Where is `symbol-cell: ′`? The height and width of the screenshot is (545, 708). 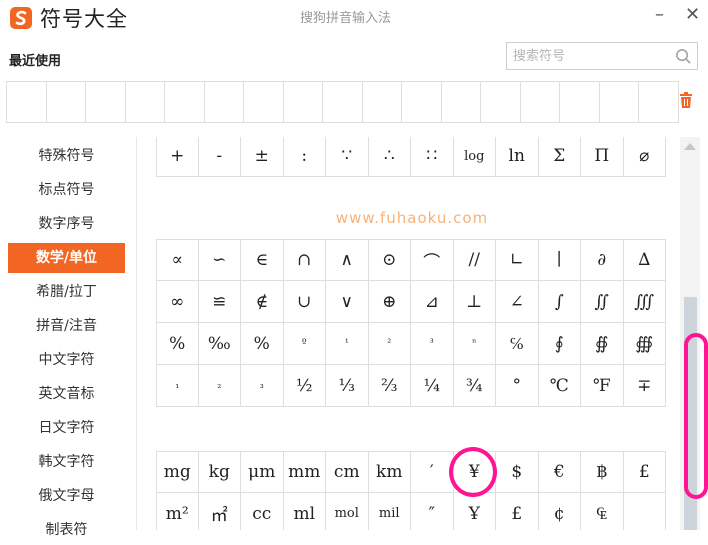 symbol-cell: ′ is located at coordinates (432, 472).